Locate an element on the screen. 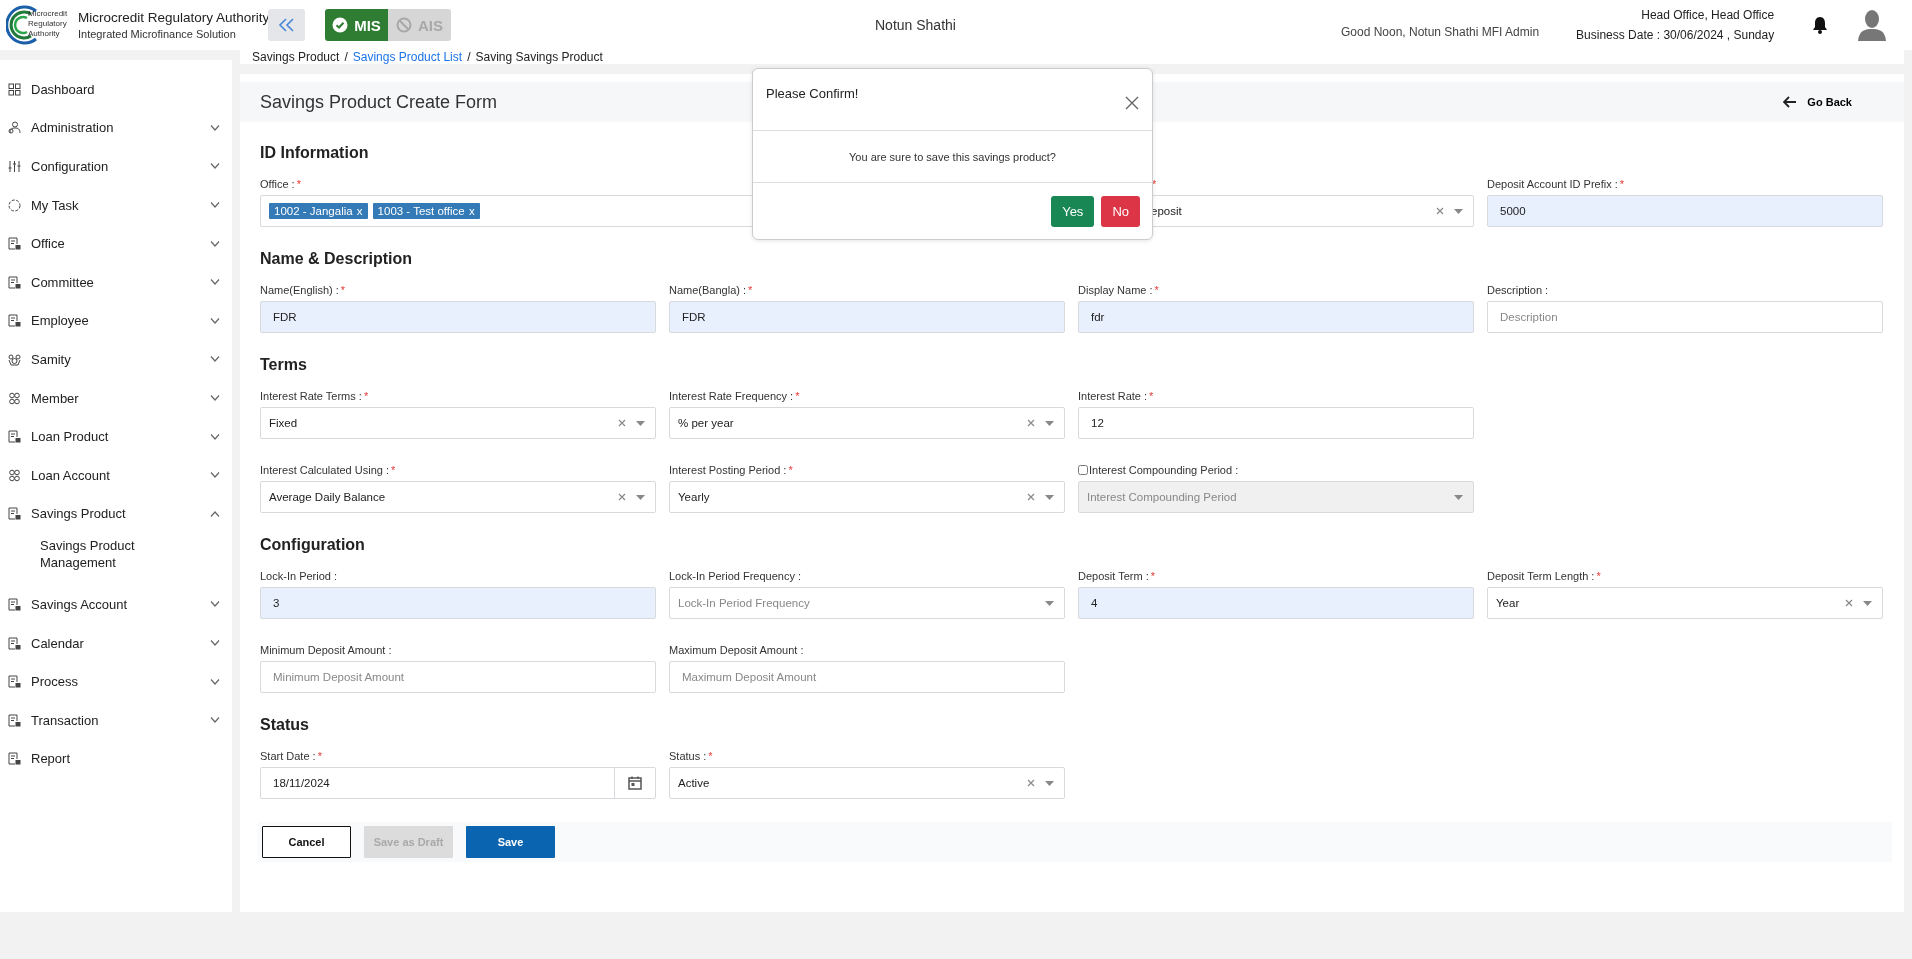 This screenshot has height=959, width=1912. field-label: Deposit Term Length : is located at coordinates (1541, 575).